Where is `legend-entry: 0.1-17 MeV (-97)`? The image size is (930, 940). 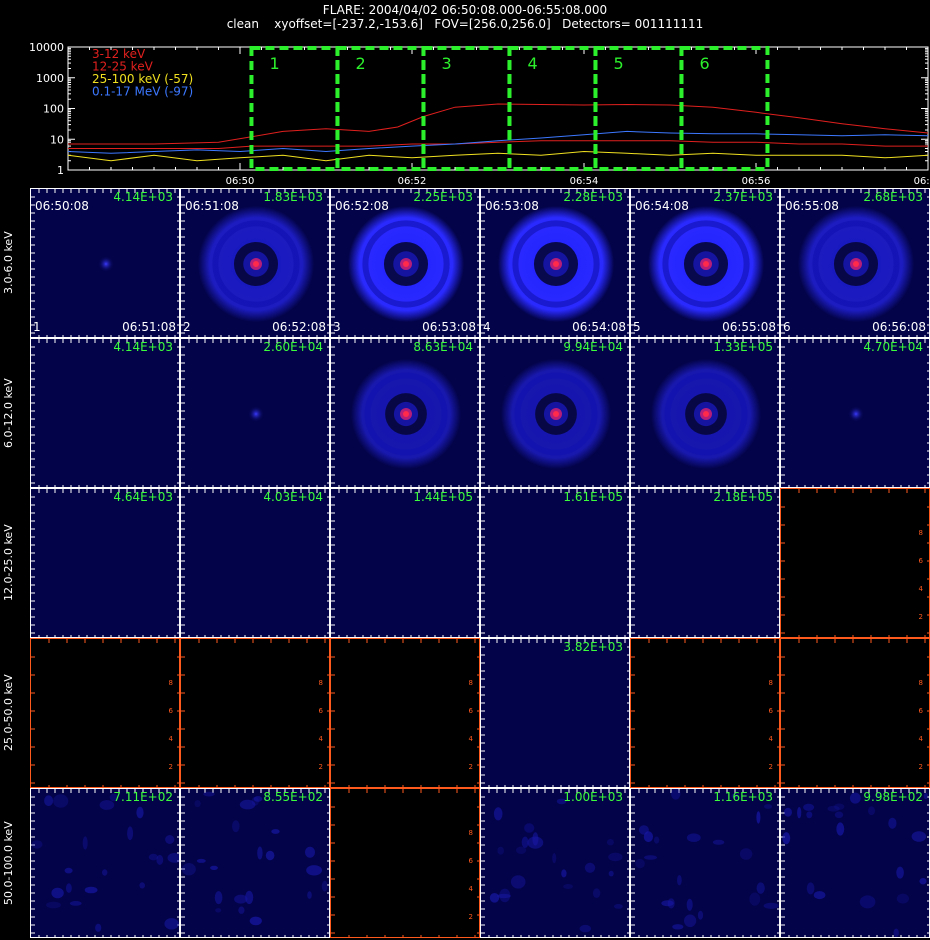 legend-entry: 0.1-17 MeV (-97) is located at coordinates (142, 92).